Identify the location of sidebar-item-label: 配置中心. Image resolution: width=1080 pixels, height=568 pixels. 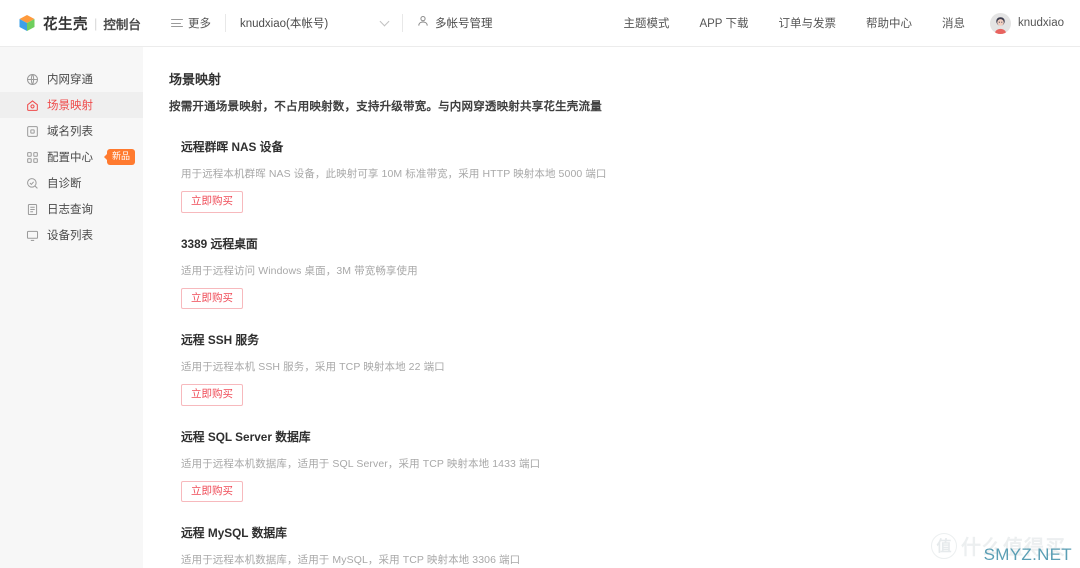
(70, 158).